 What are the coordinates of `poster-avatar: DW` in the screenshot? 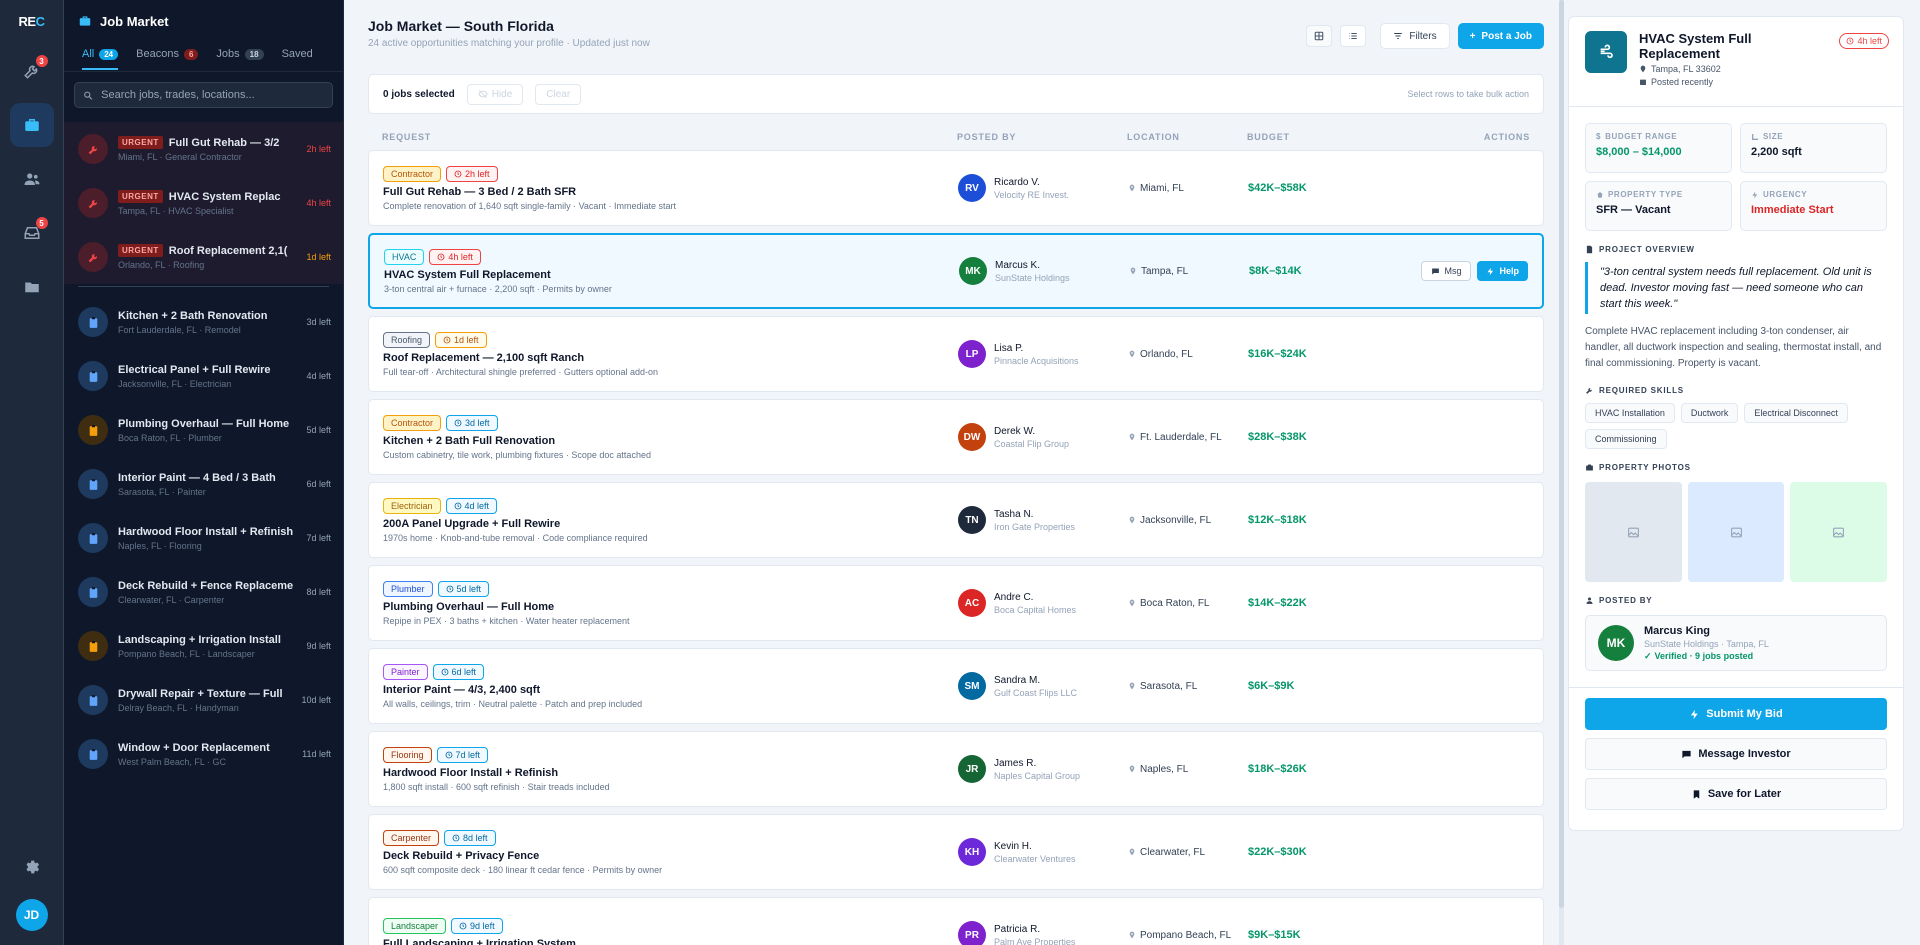 It's located at (972, 437).